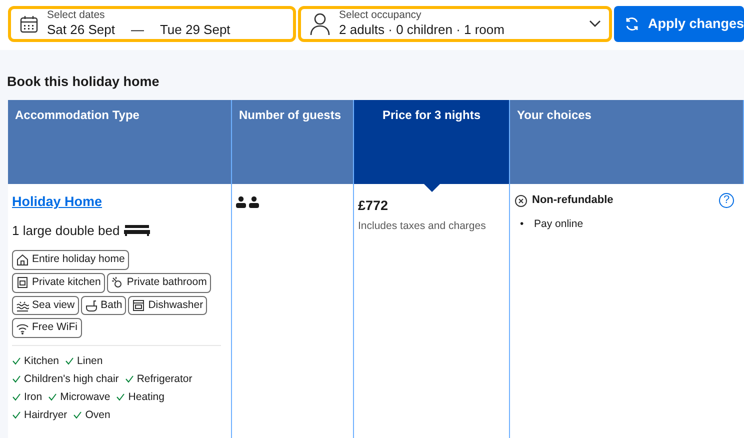  What do you see at coordinates (22, 305) in the screenshot?
I see `waves-icon` at bounding box center [22, 305].